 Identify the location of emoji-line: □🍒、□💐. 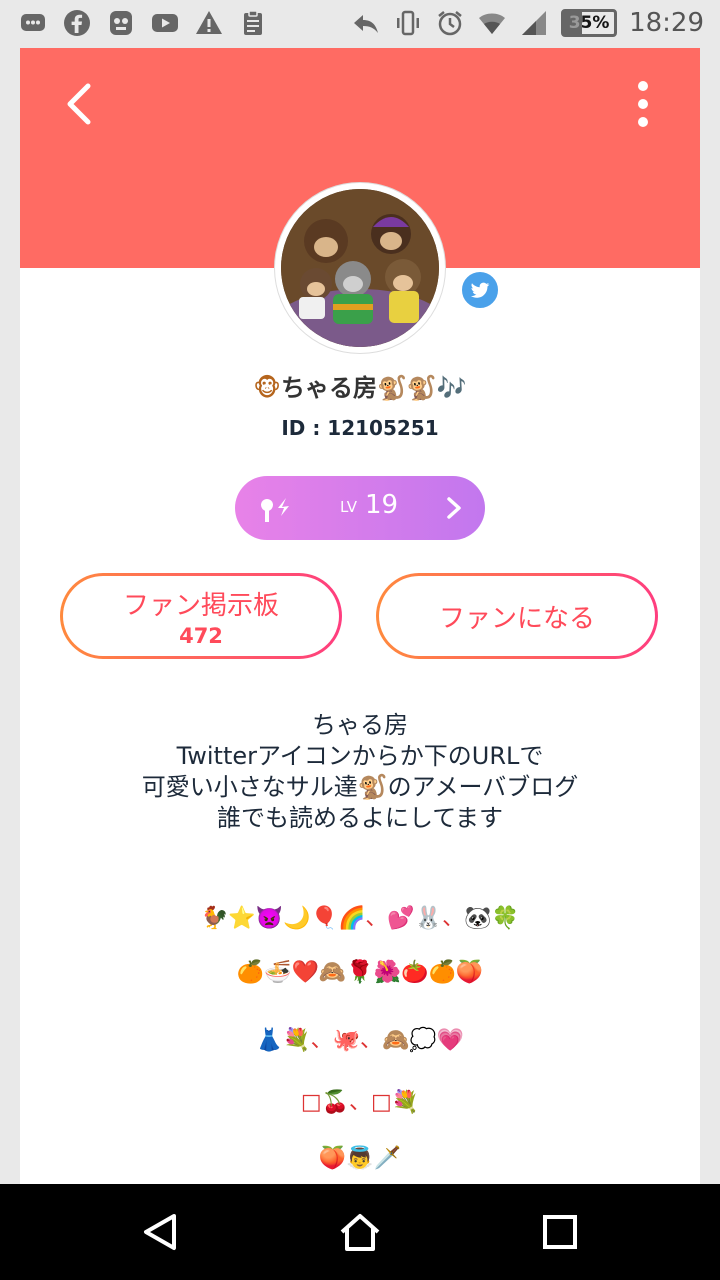
(360, 1102).